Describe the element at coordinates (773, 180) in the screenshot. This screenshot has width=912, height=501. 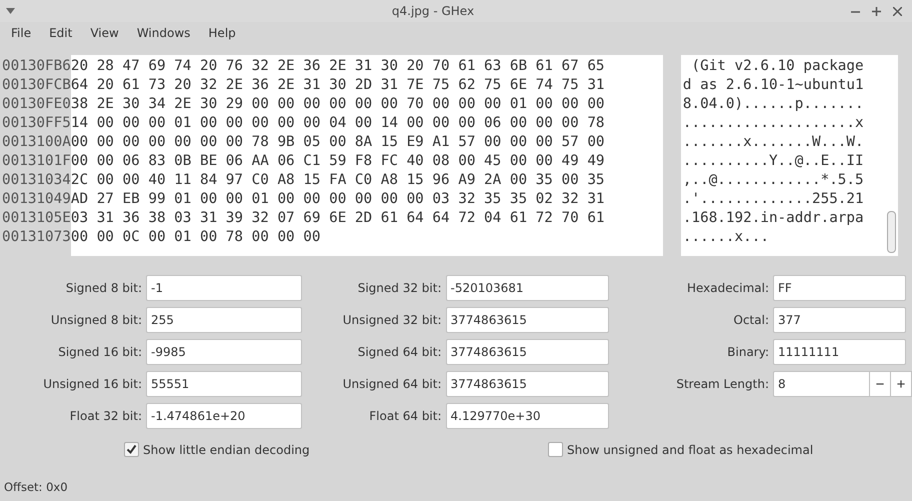
I see `ascii-text: ,..@............*.5.5` at that location.